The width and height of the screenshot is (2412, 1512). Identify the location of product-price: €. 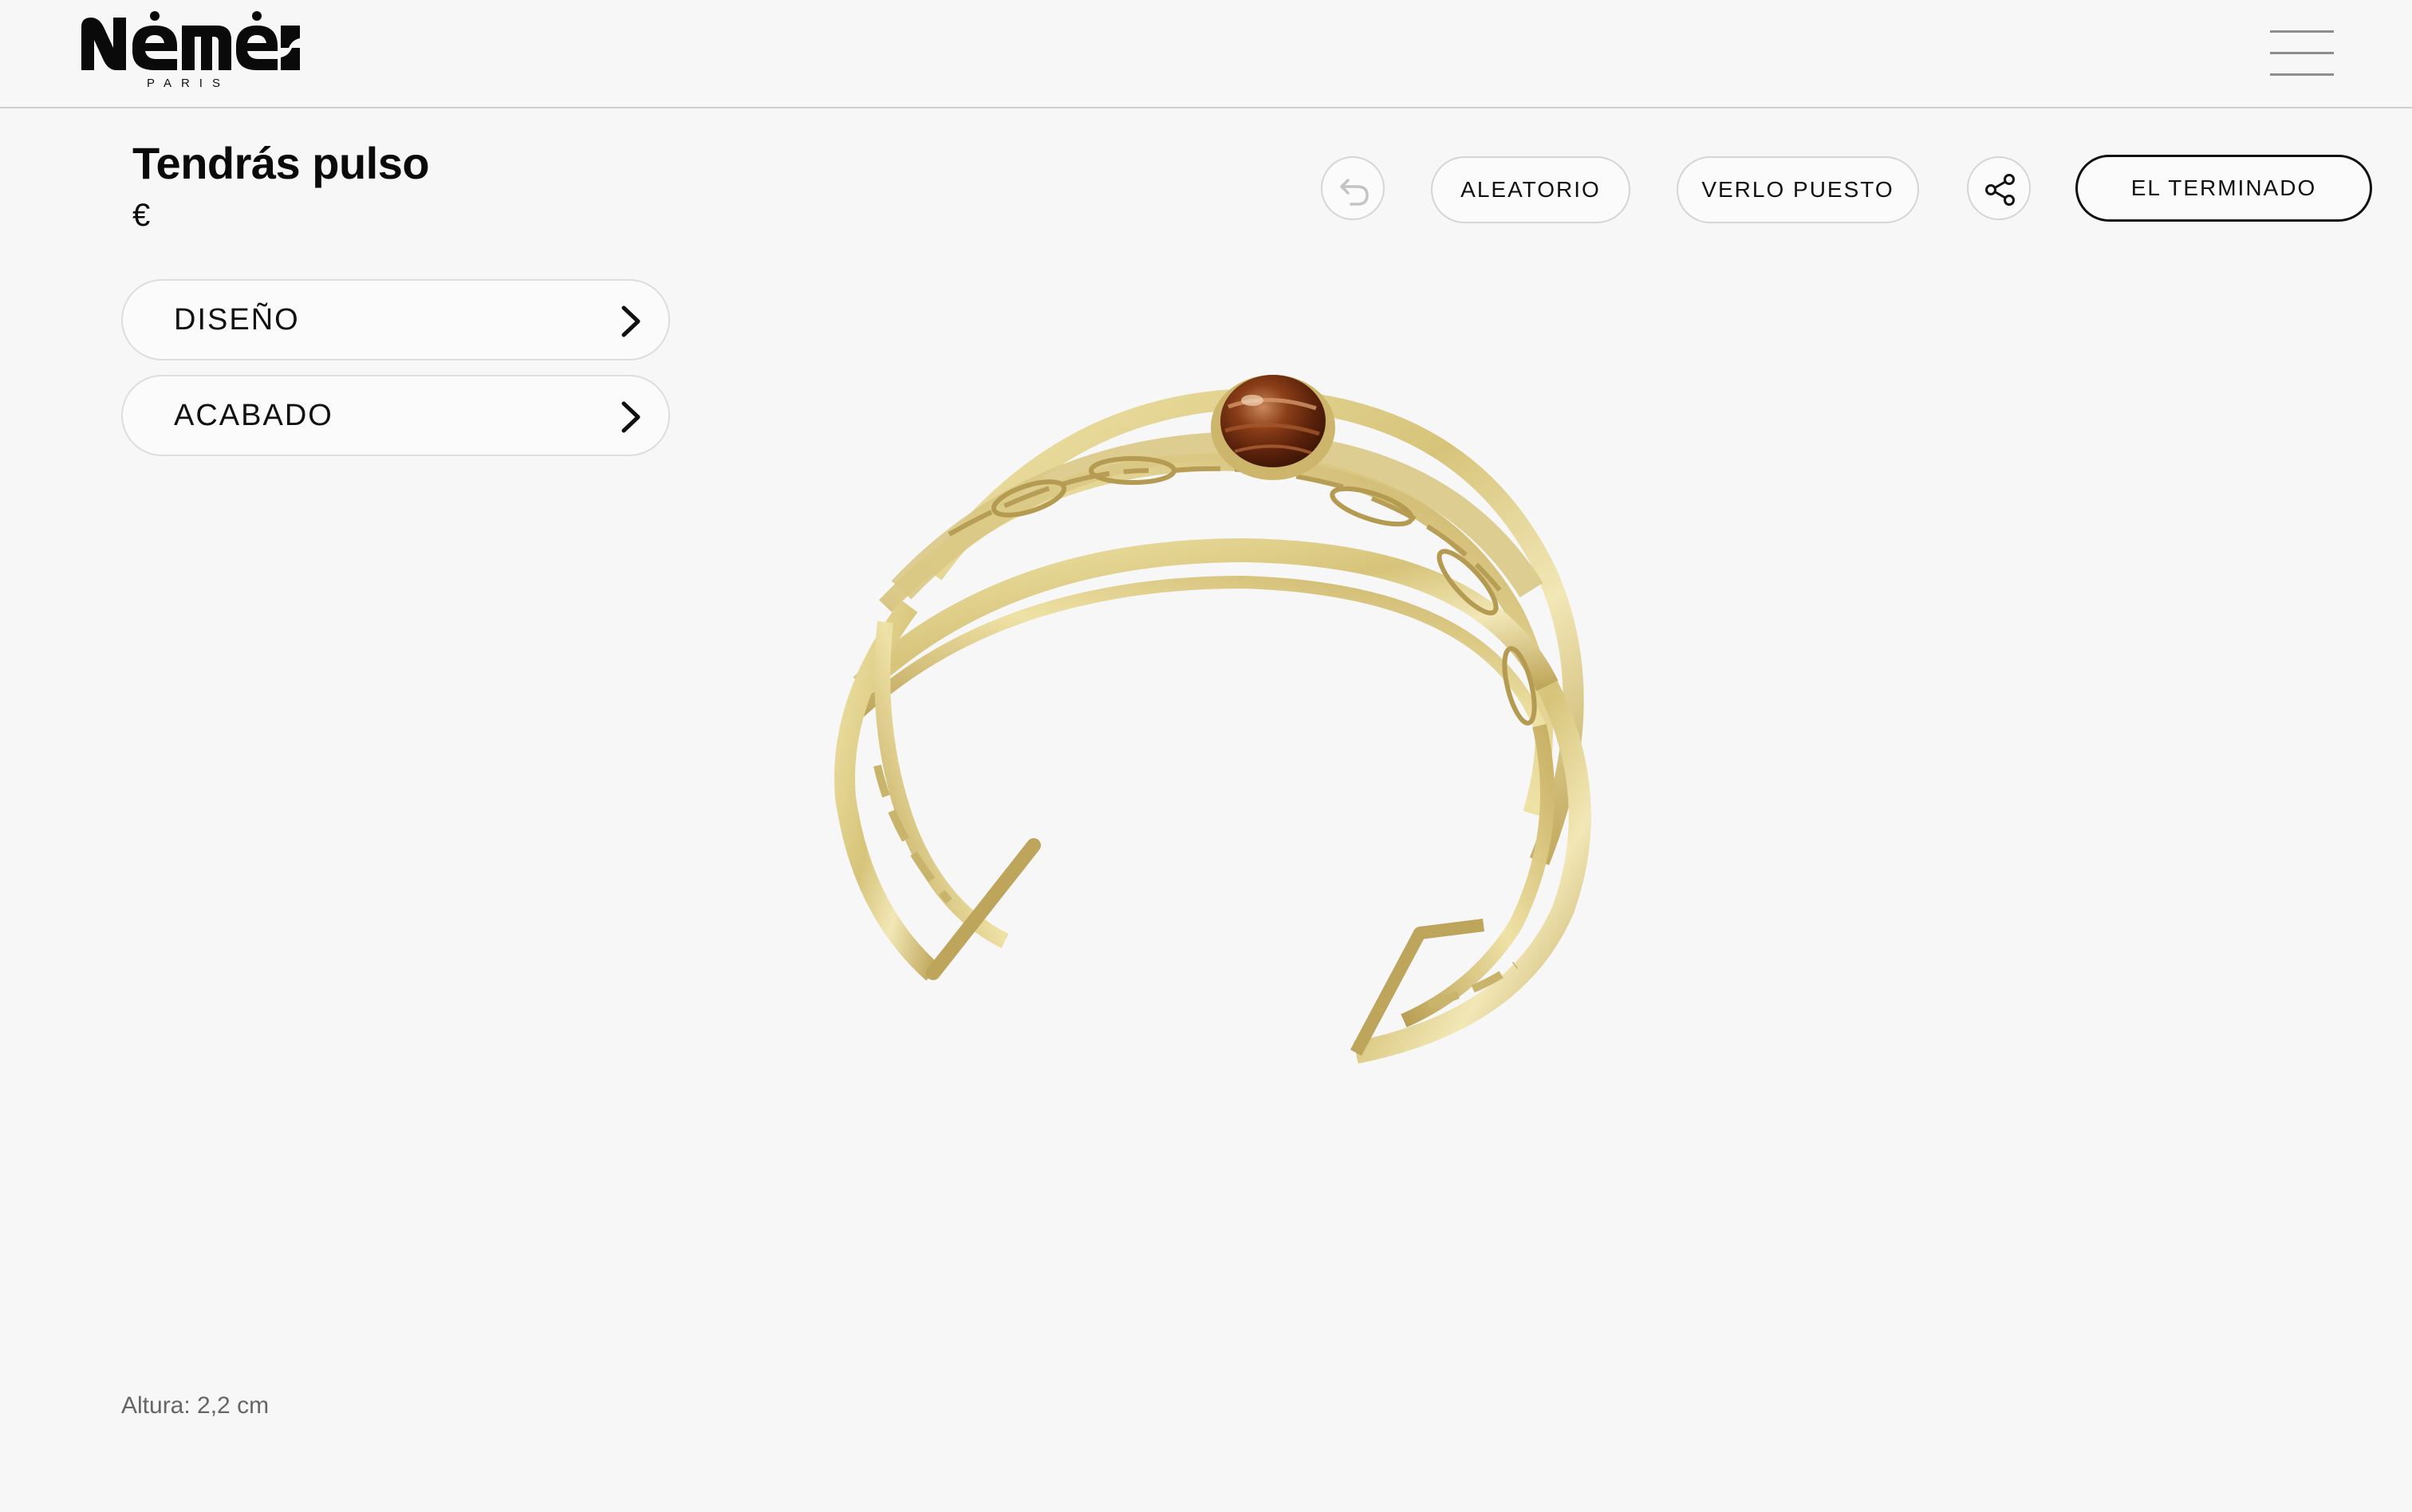
(142, 215).